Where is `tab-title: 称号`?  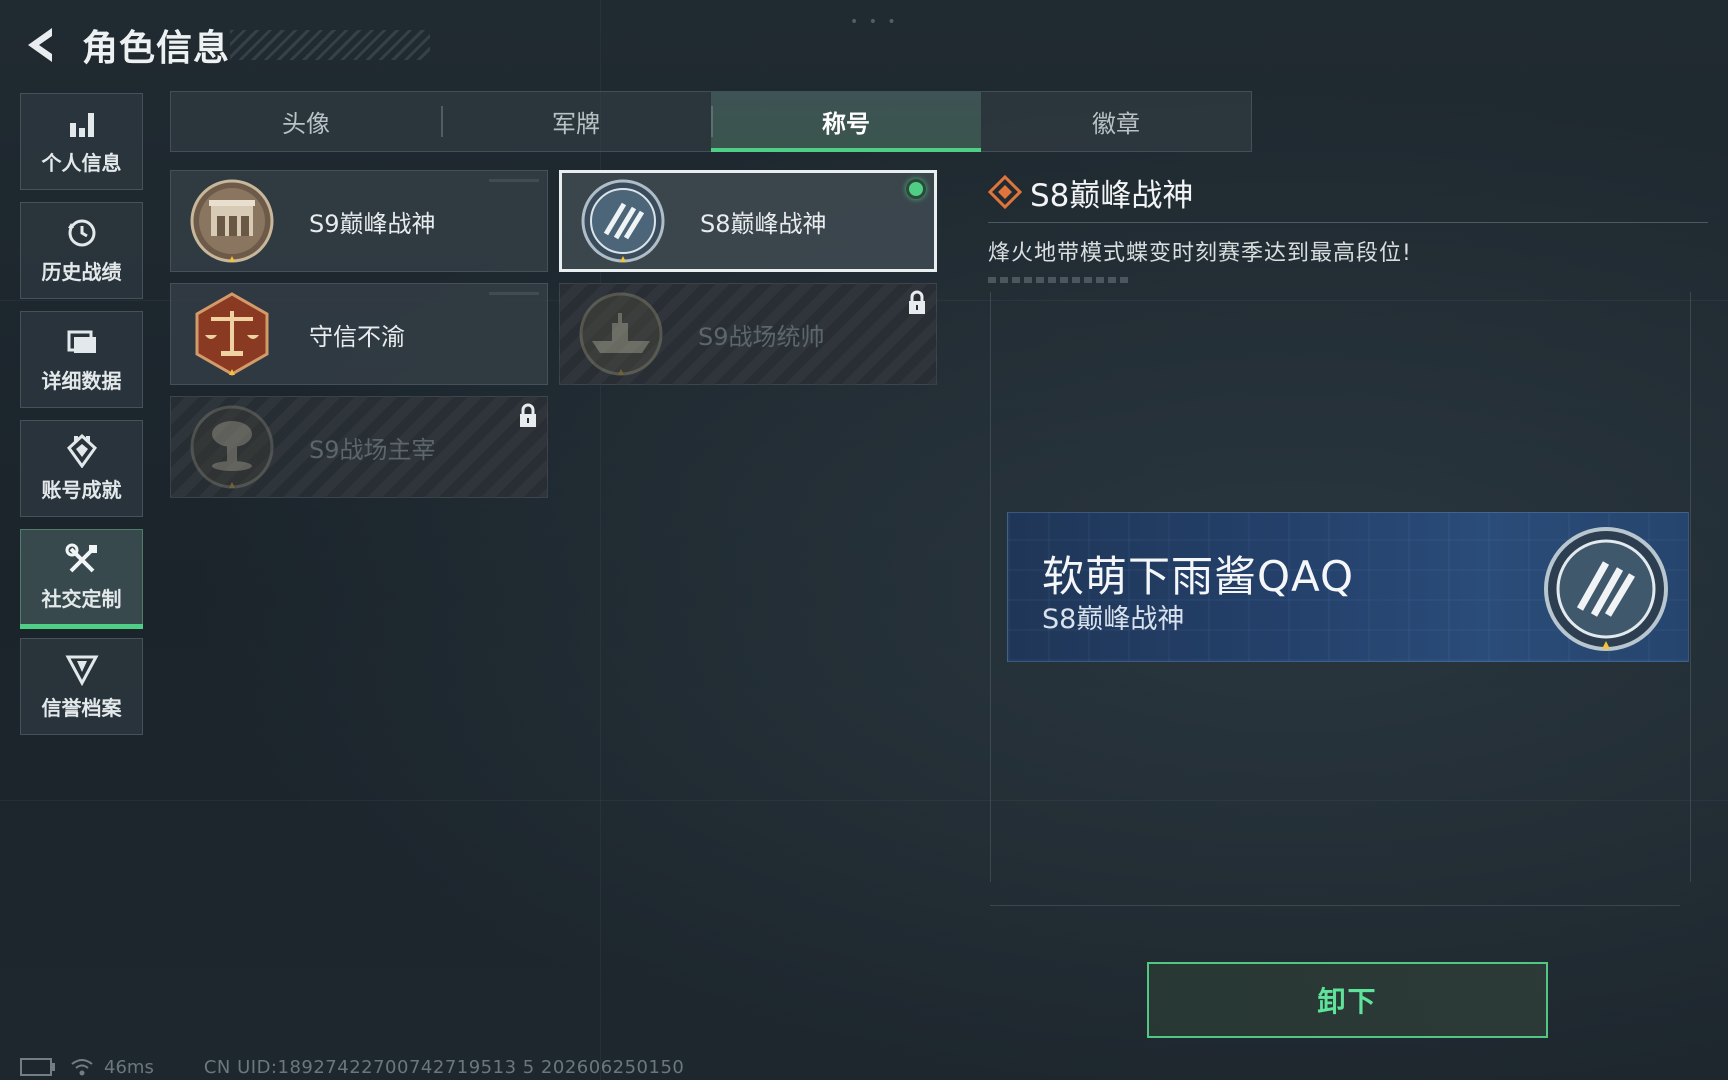 tab-title: 称号 is located at coordinates (846, 122).